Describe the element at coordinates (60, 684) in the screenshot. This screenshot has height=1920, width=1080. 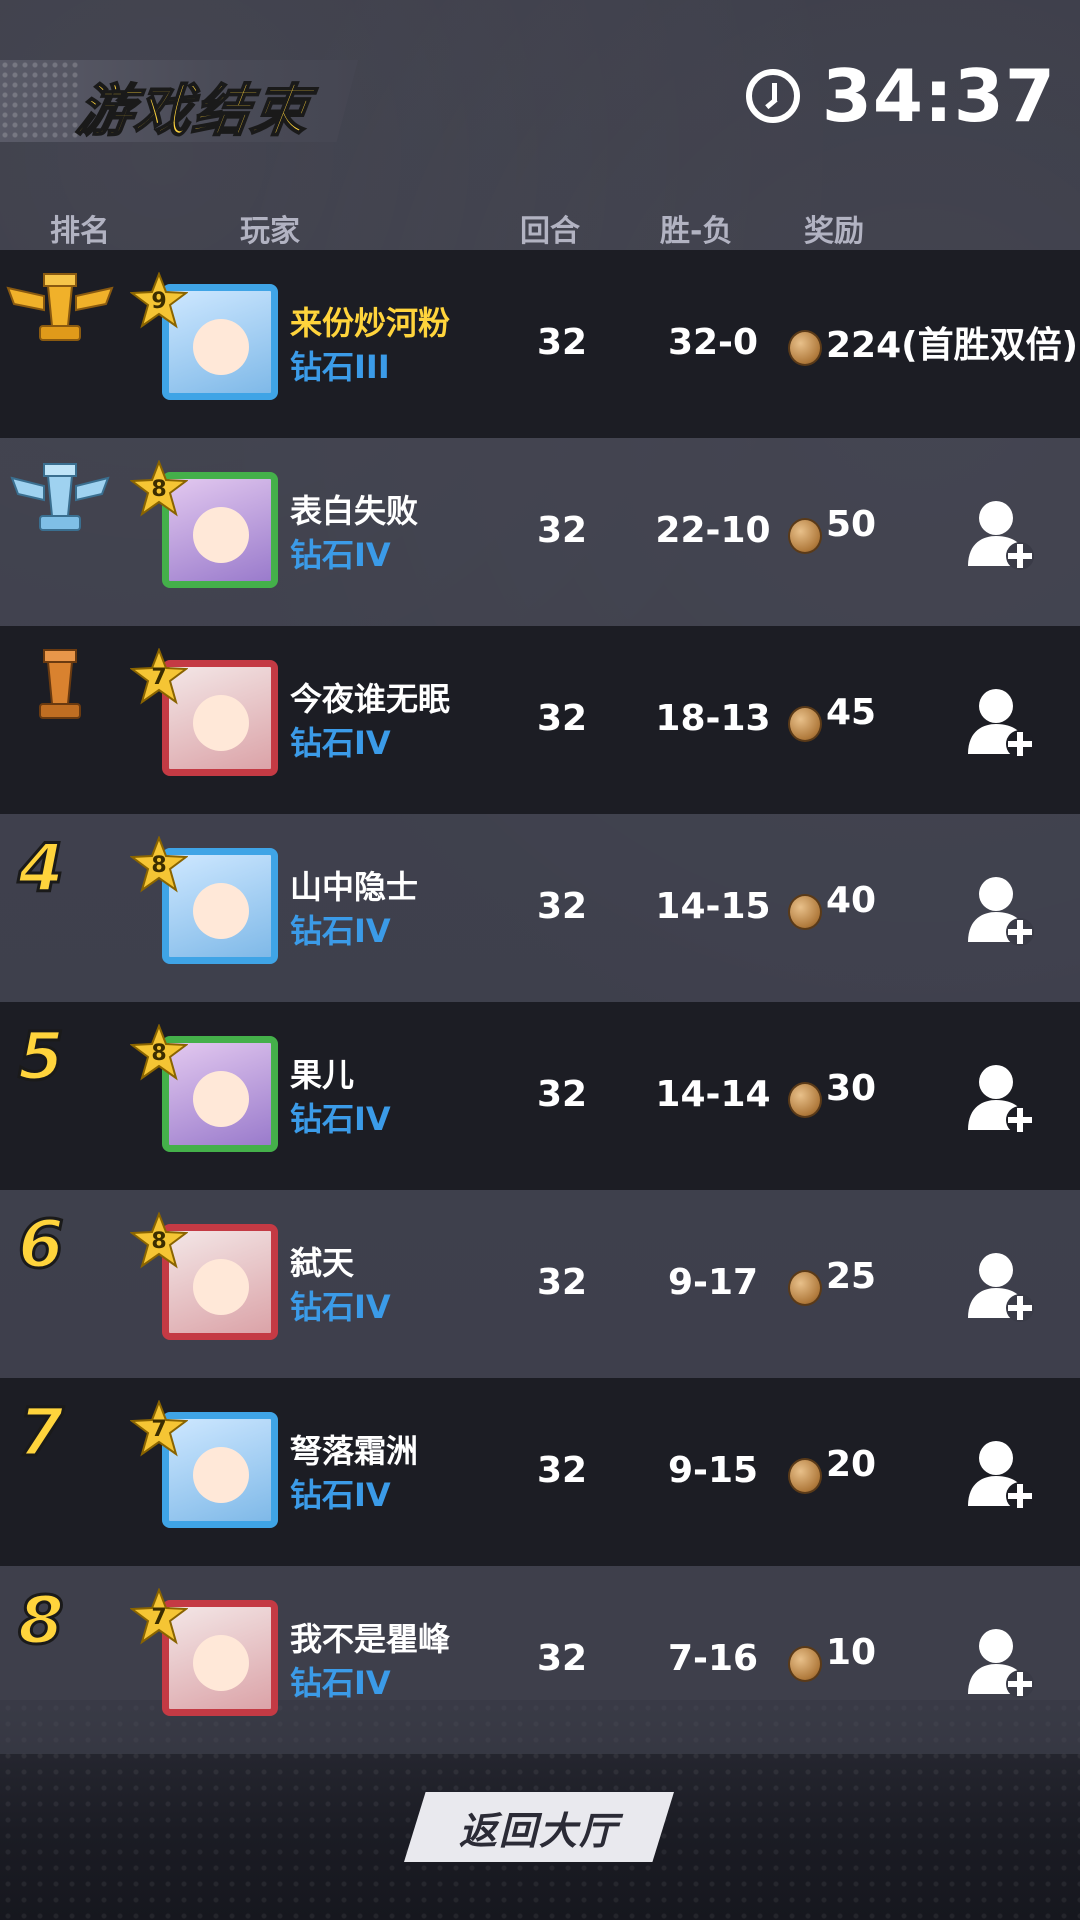
I see `bronze-rank-trophy-icon` at that location.